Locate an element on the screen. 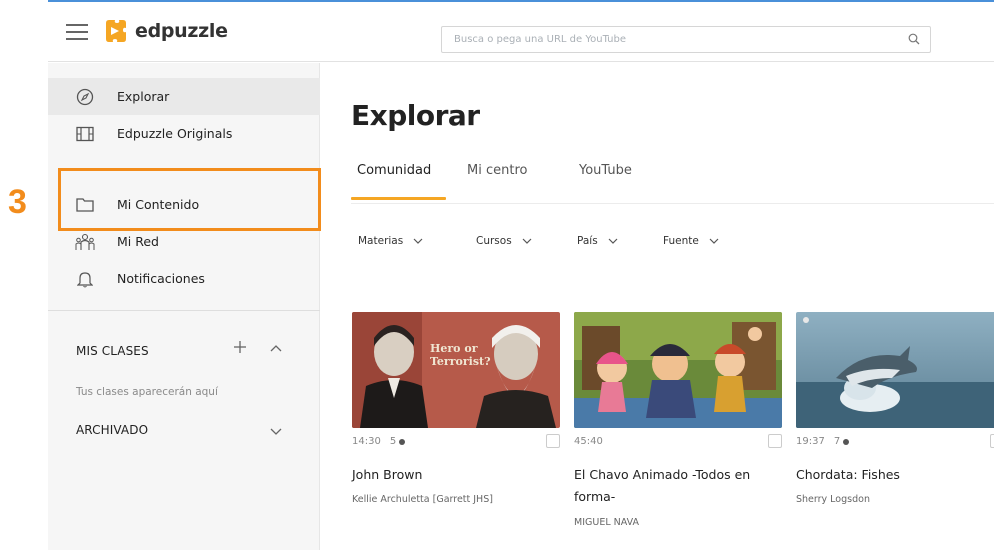 Image resolution: width=994 pixels, height=550 pixels. chevron-up-icon is located at coordinates (276, 348).